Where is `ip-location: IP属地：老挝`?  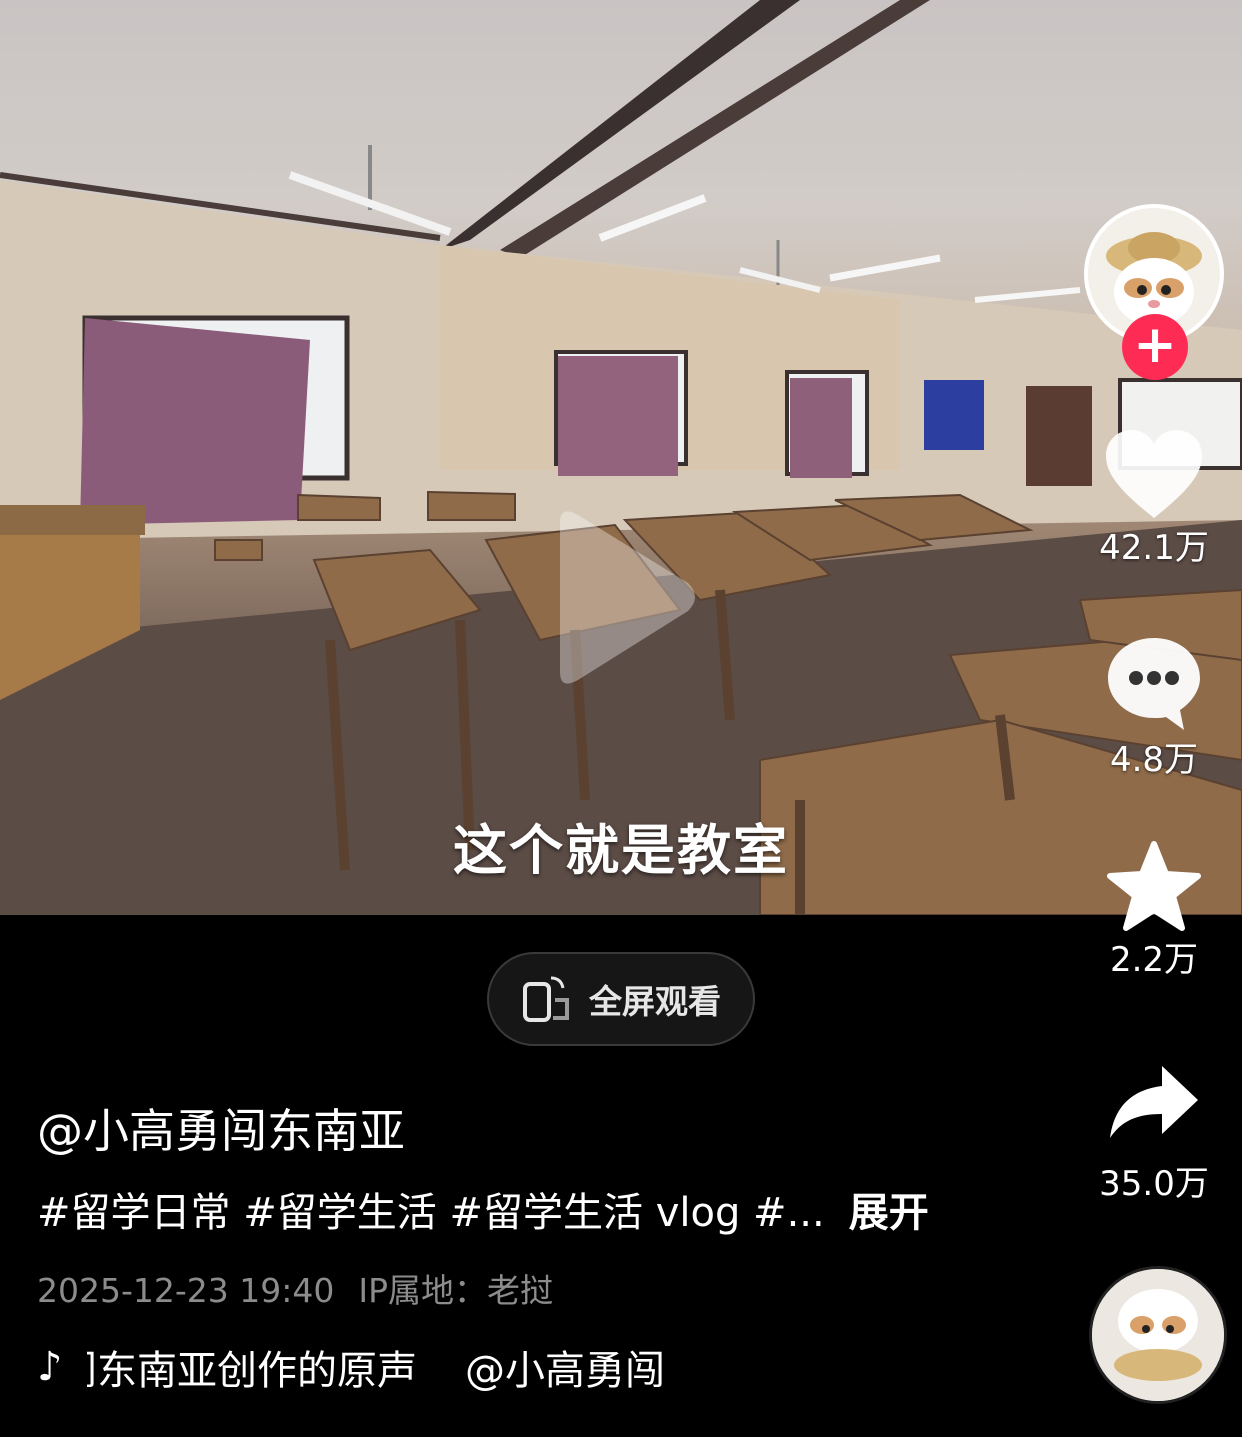
ip-location: IP属地：老挝 is located at coordinates (456, 1290).